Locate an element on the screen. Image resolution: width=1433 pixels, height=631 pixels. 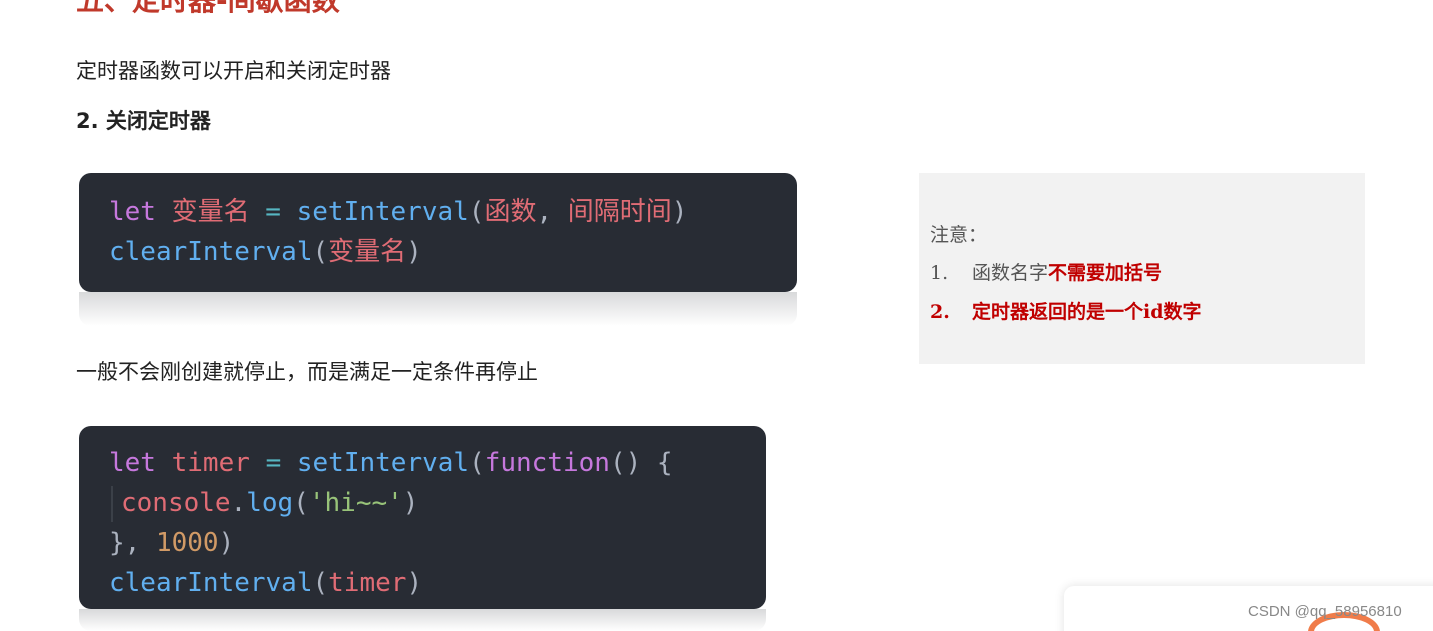
code-line: }, 1000) is located at coordinates (422, 543).